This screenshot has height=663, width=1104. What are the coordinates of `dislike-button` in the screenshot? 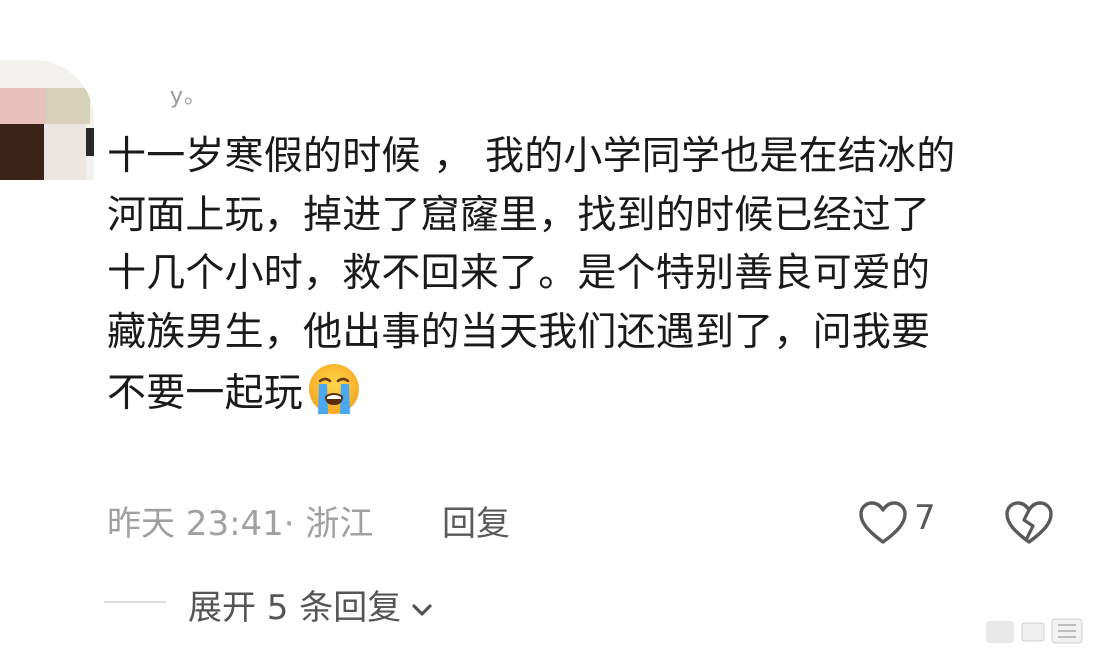 It's located at (1029, 523).